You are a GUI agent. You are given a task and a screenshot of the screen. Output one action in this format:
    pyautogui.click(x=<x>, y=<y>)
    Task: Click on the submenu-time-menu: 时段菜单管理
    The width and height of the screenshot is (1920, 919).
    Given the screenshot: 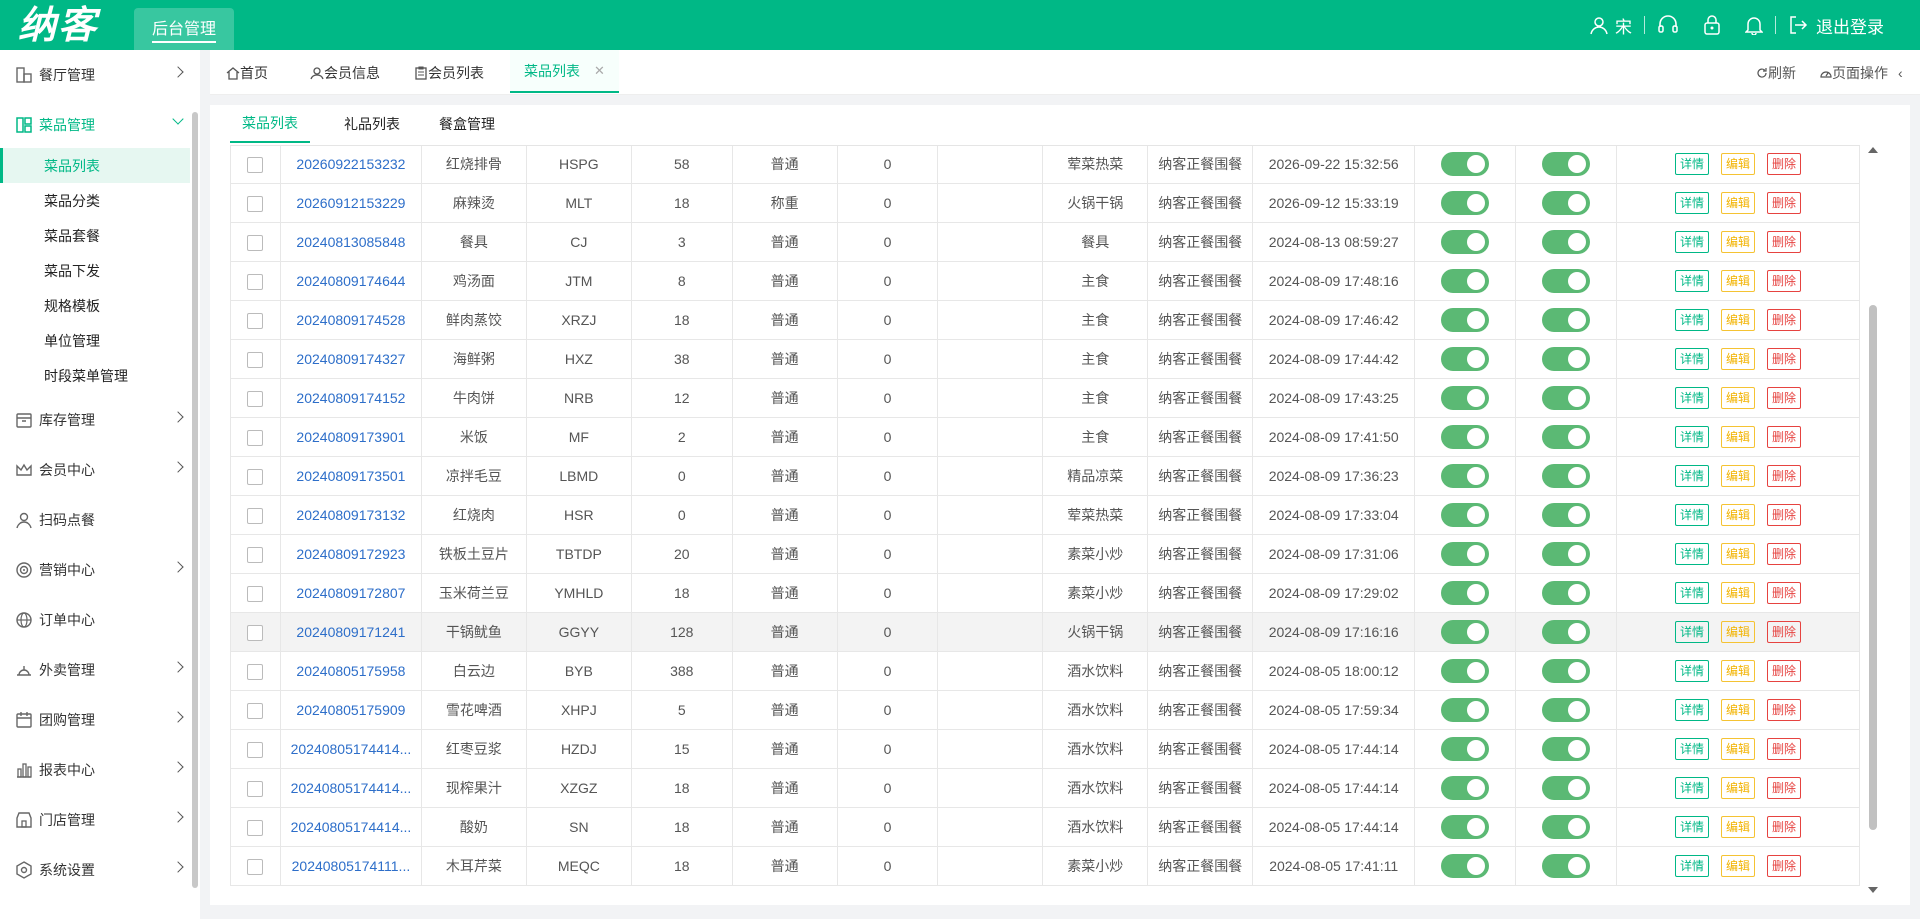 What is the action you would take?
    pyautogui.click(x=95, y=375)
    